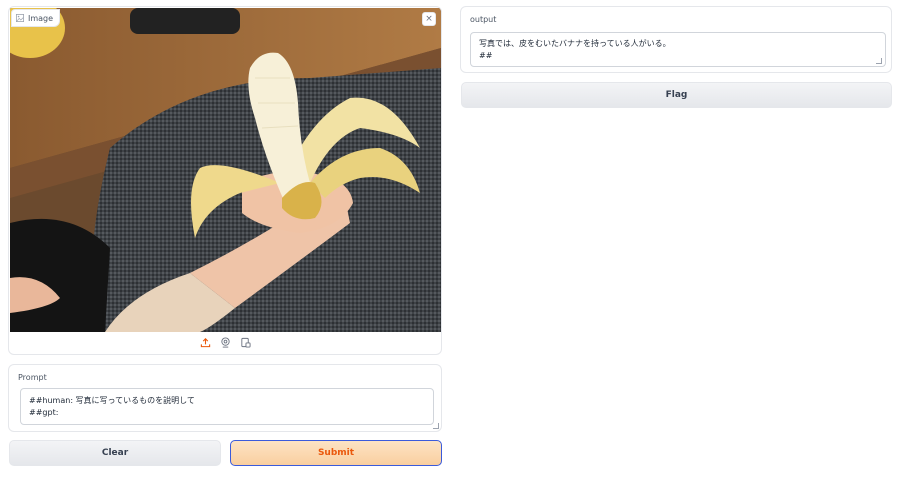 The image size is (900, 479). What do you see at coordinates (678, 49) in the screenshot?
I see `output-textarea: 写真では、皮をむいたバナナを持っている人がいる。 ##` at bounding box center [678, 49].